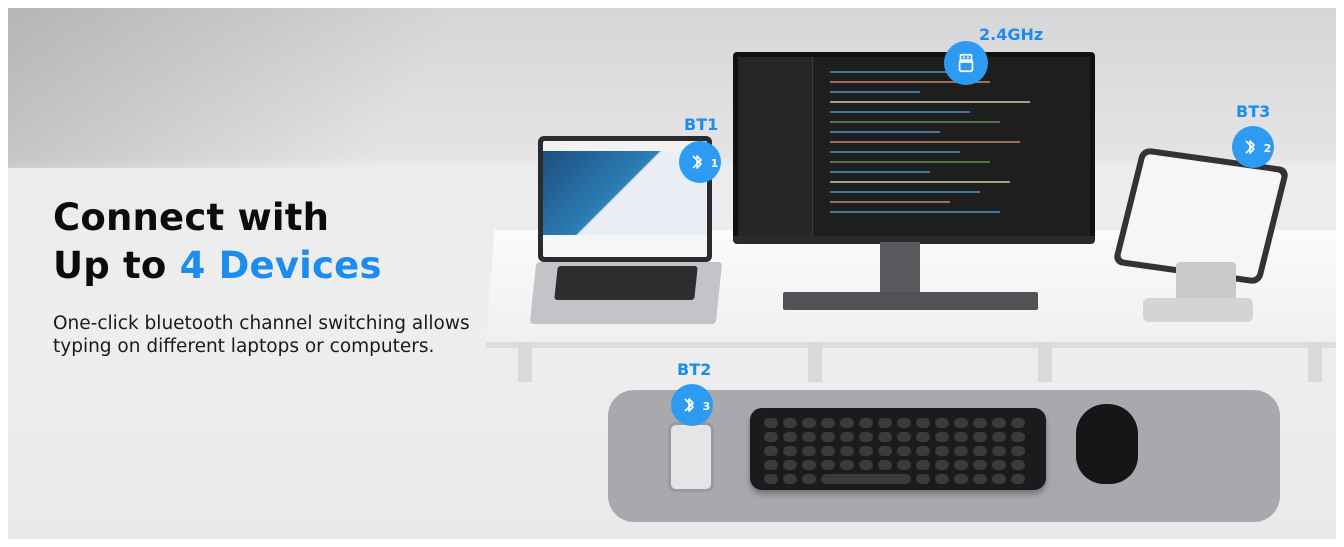  I want to click on monitor-foot, so click(910, 301).